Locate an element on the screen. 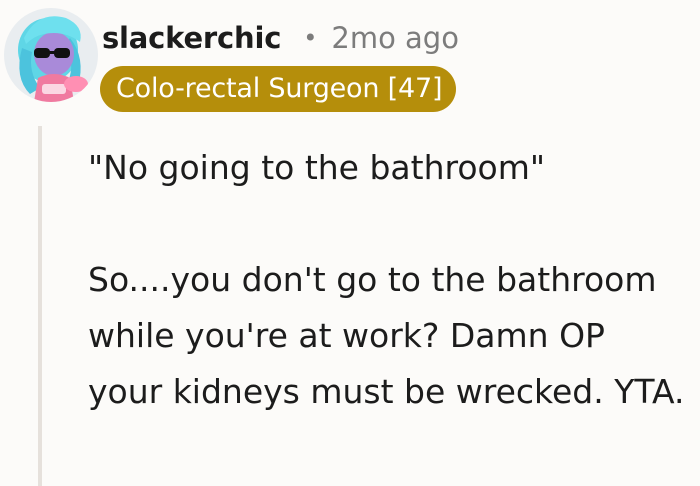  thread-collapse-line is located at coordinates (40, 306).